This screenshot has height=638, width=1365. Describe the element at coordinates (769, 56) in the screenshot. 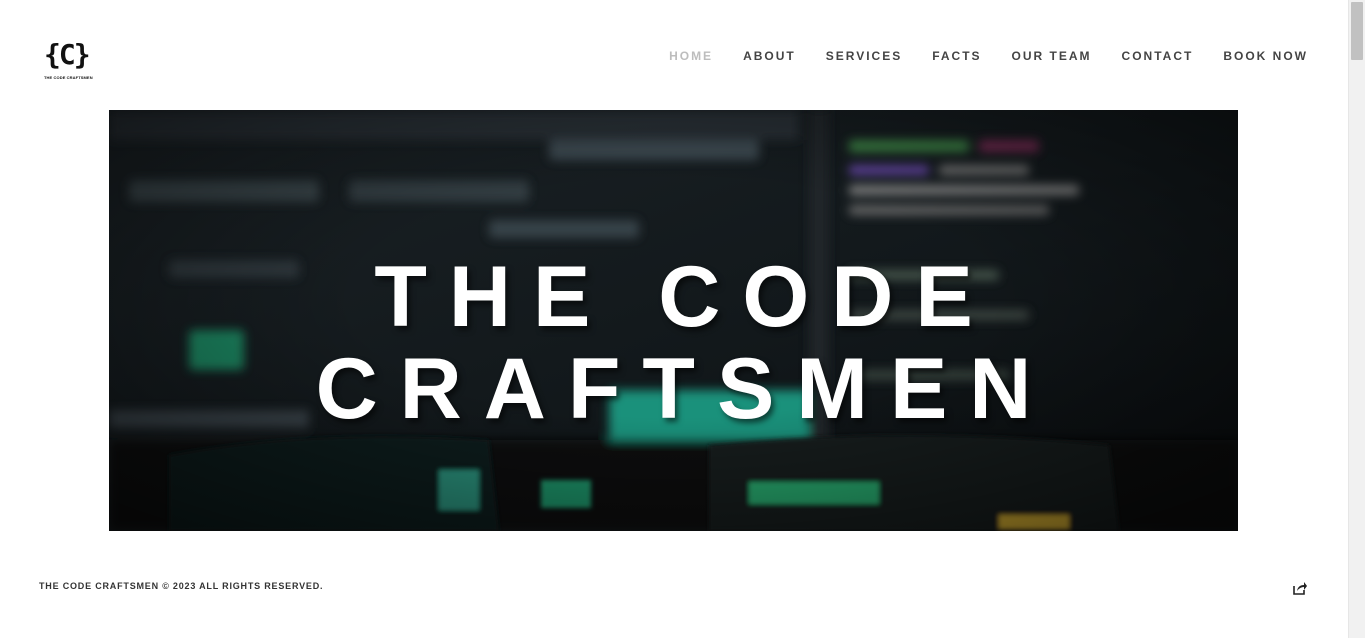

I see `nav-about: ABOUT` at that location.